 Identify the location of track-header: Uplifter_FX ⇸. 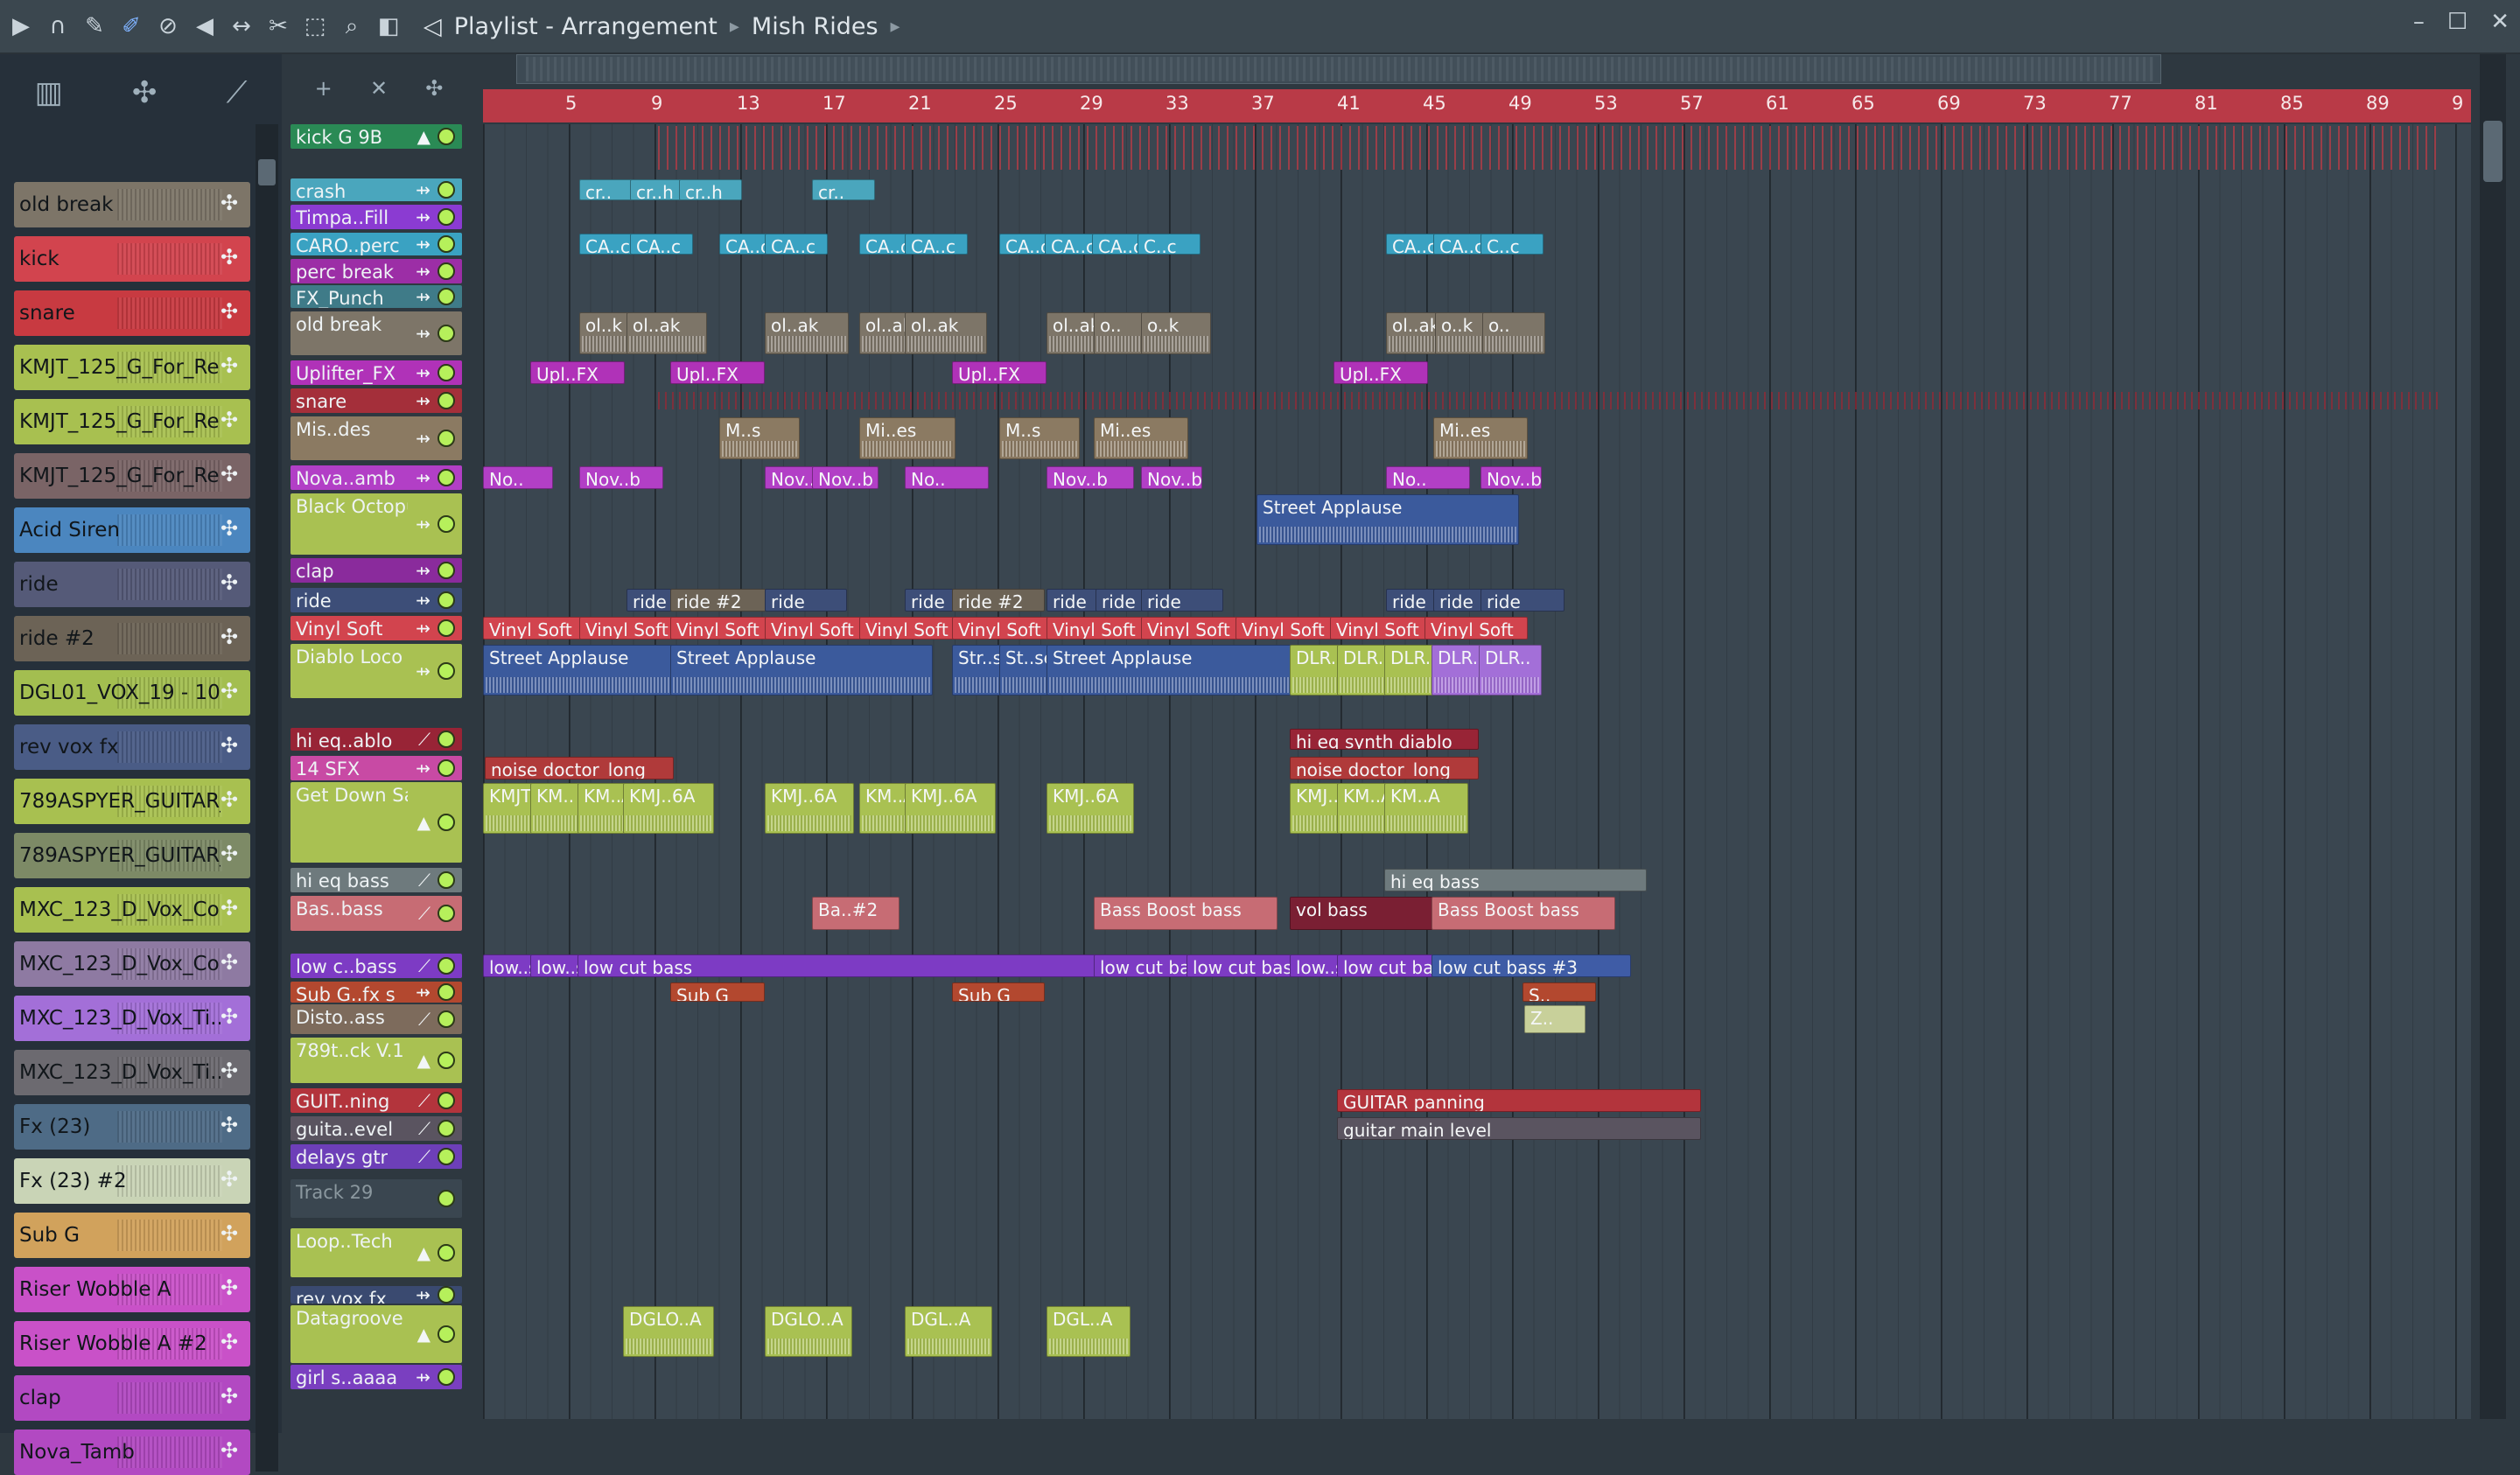
(376, 372).